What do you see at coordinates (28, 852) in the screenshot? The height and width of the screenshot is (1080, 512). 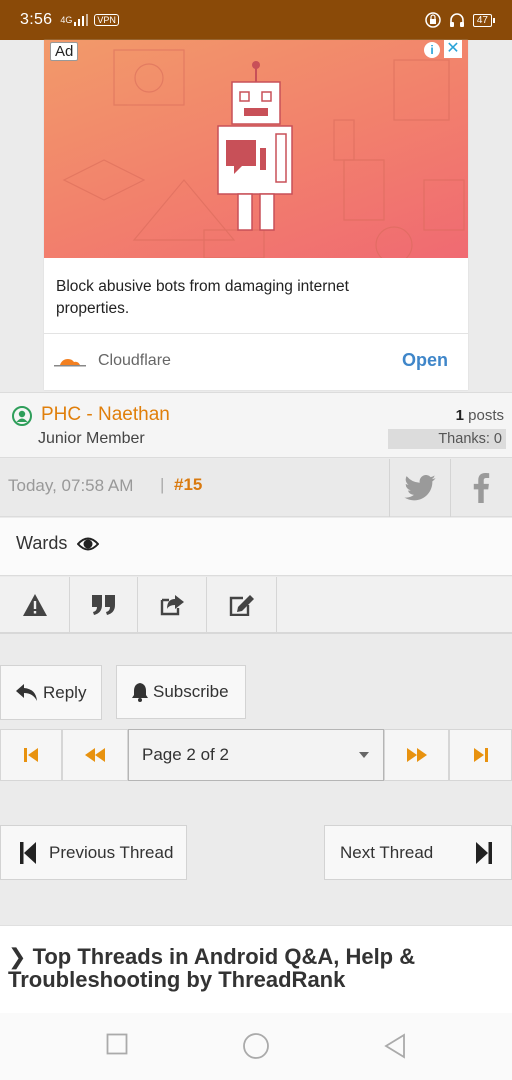 I see `previous-thread-icon` at bounding box center [28, 852].